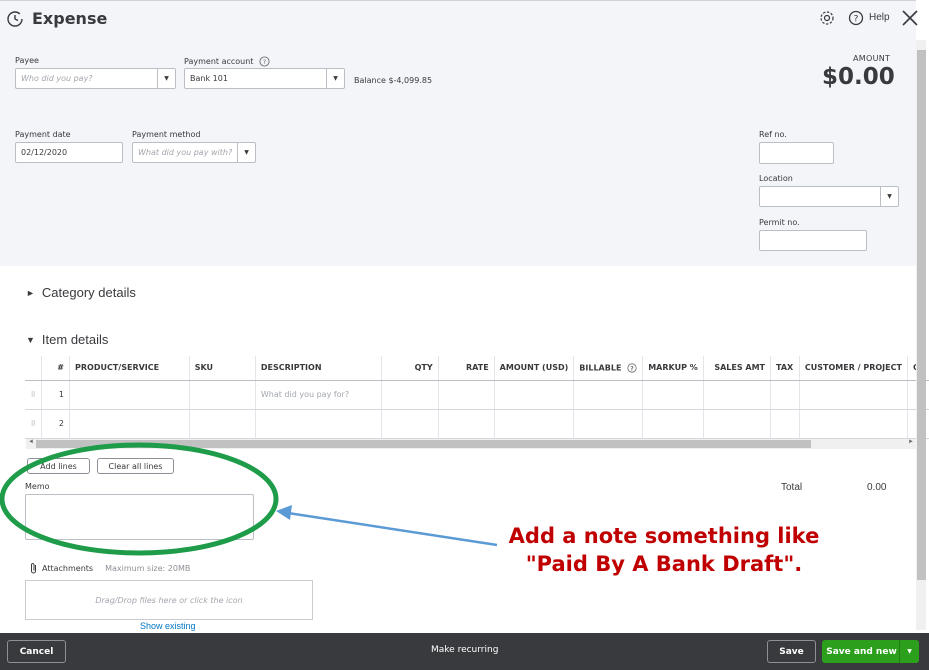  I want to click on save-and-new-button: Save and new ▼, so click(870, 651).